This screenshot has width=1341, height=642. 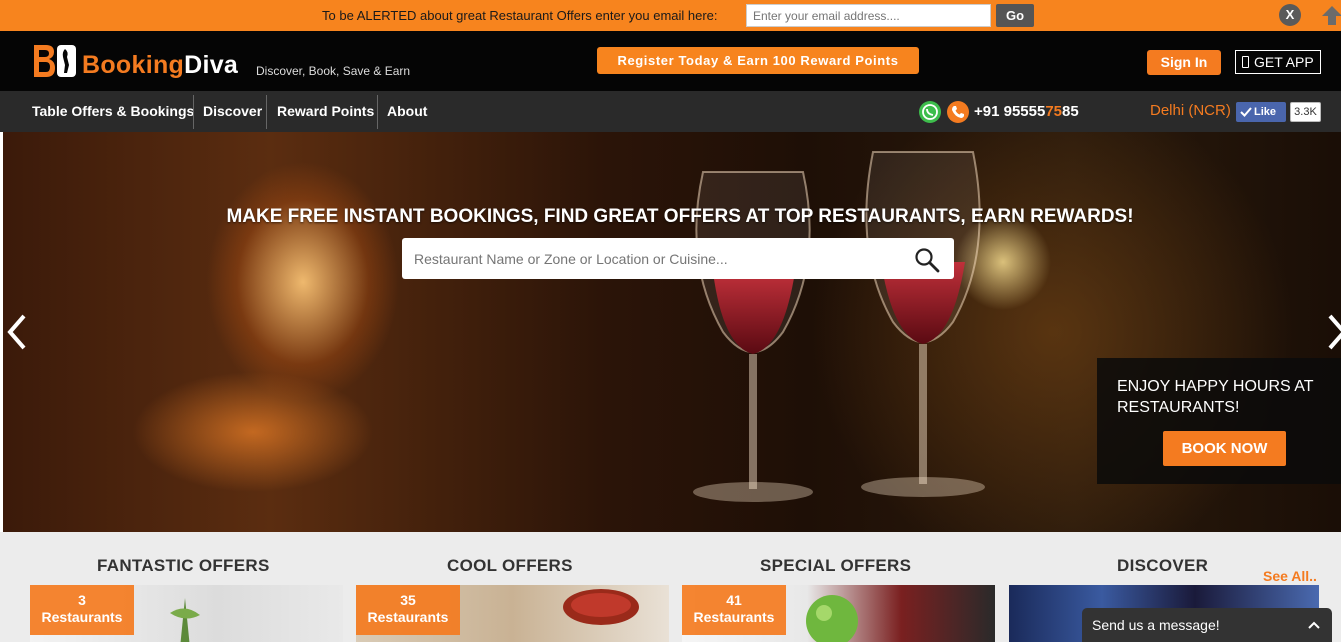 What do you see at coordinates (333, 71) in the screenshot?
I see `tagline: Discover, Book, Save & Earn` at bounding box center [333, 71].